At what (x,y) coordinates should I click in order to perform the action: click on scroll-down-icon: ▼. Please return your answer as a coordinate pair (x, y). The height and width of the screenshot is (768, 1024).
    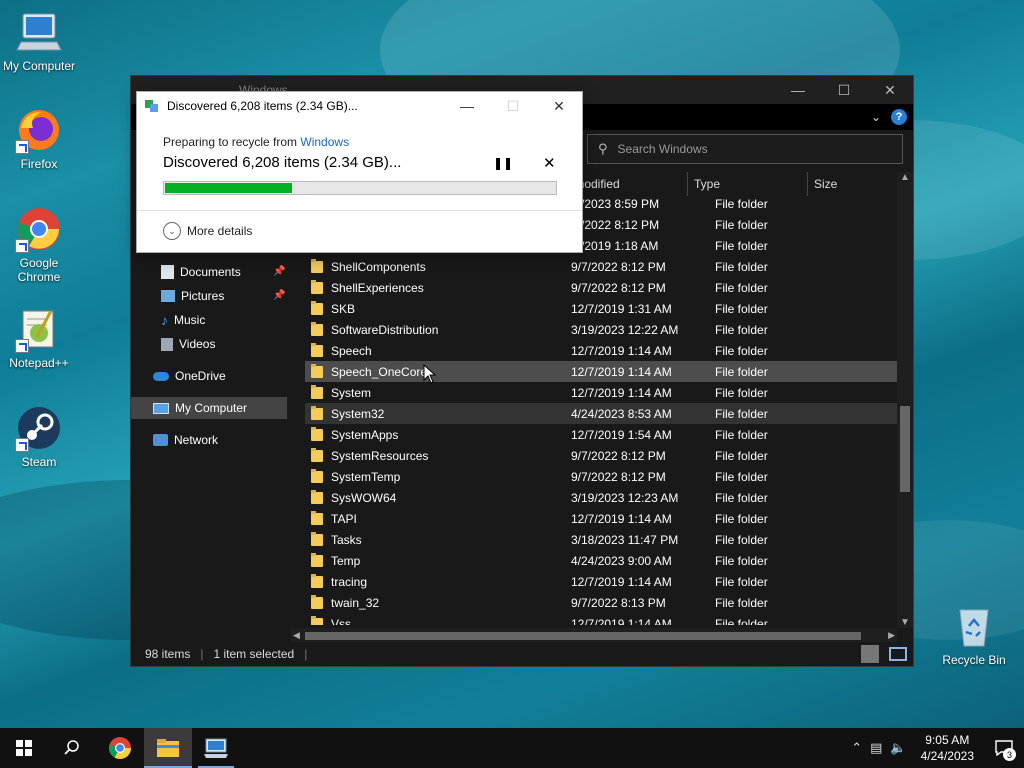
    Looking at the image, I should click on (905, 622).